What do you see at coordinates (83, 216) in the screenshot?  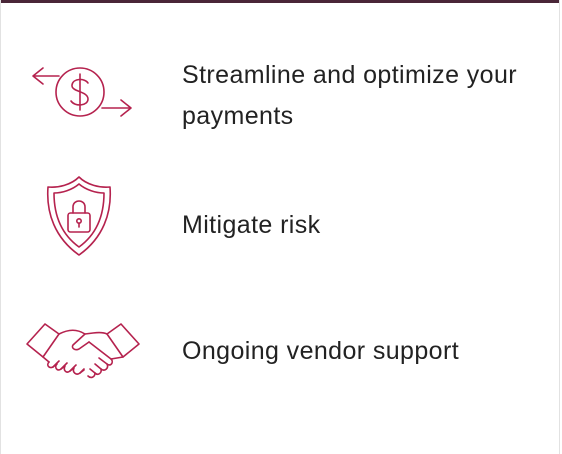 I see `shield-lock-icon` at bounding box center [83, 216].